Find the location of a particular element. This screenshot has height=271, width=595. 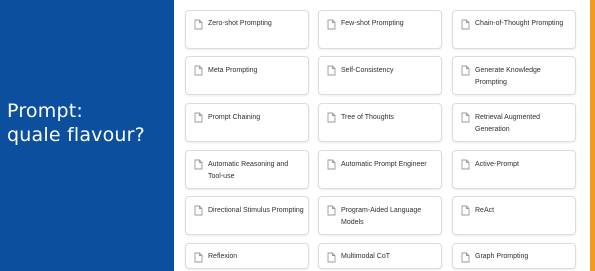

technique-label: Meta Prompting is located at coordinates (233, 70).